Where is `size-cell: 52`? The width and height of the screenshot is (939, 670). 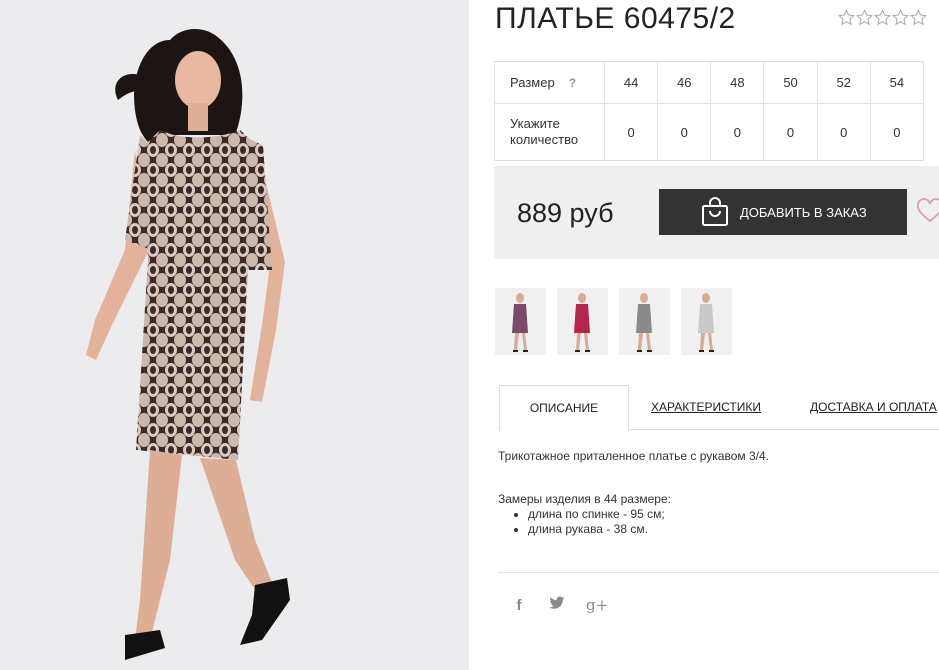 size-cell: 52 is located at coordinates (843, 82).